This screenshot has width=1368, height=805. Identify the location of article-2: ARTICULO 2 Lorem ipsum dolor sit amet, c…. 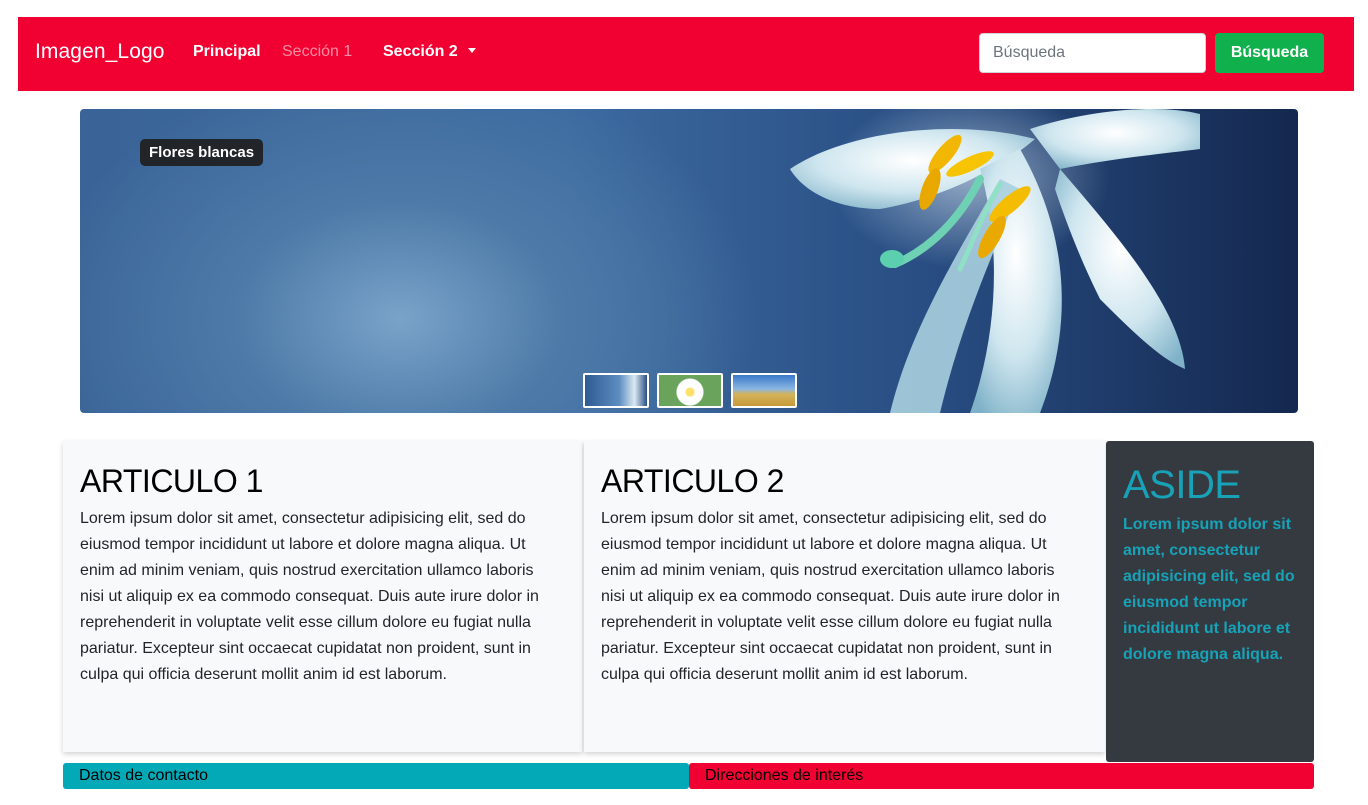
(844, 596).